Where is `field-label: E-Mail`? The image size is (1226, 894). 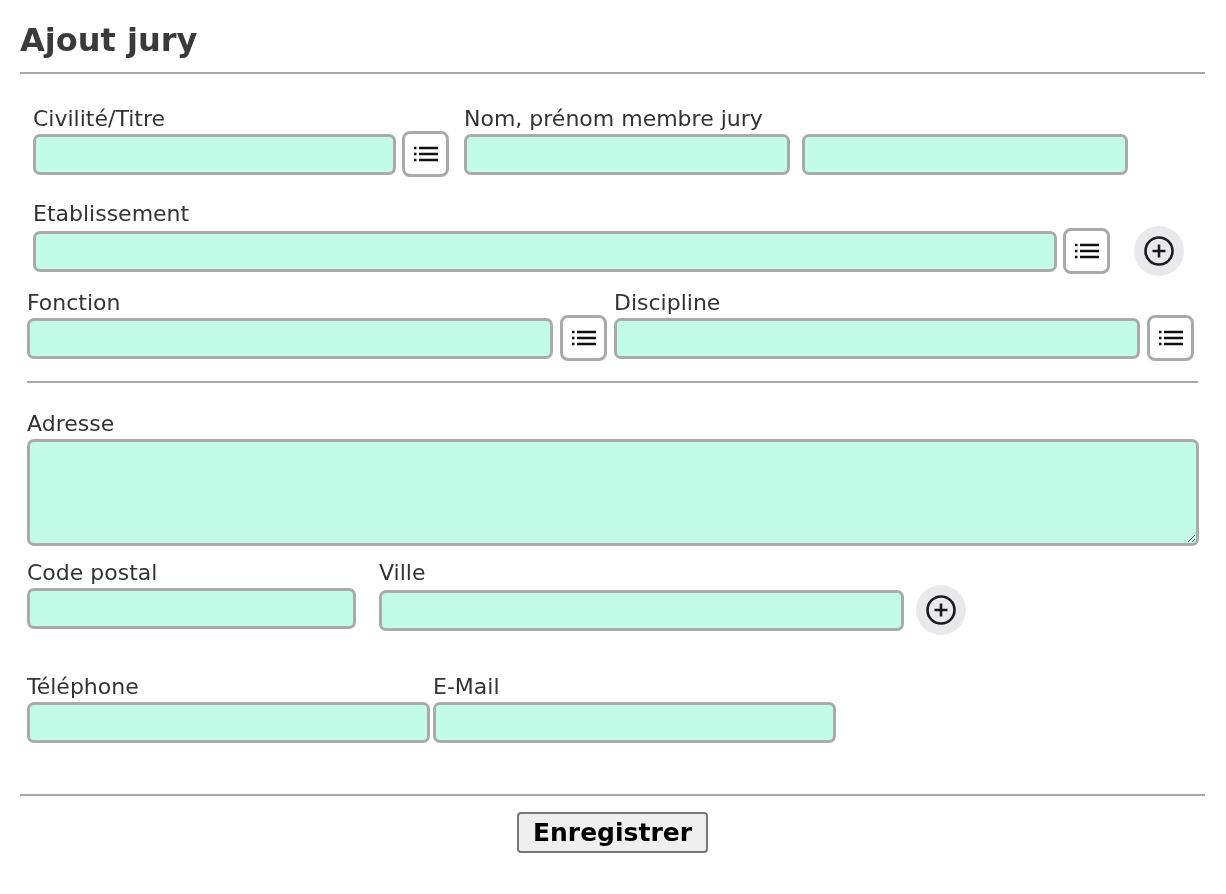
field-label: E-Mail is located at coordinates (466, 686).